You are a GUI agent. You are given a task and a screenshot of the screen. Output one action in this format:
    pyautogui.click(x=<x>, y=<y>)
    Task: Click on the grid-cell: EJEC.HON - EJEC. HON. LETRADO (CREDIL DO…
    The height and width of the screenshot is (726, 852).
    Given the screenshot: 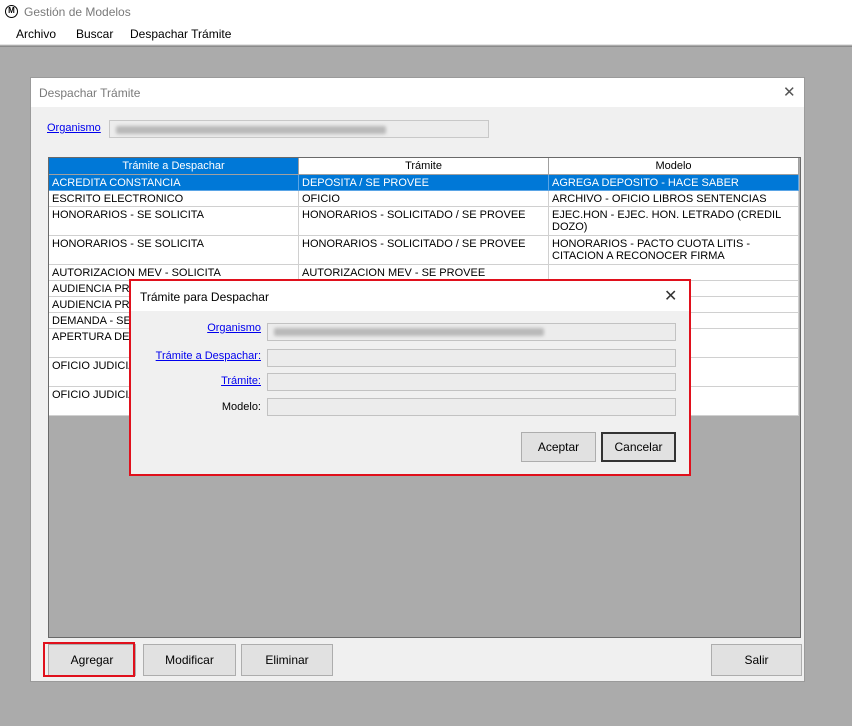 What is the action you would take?
    pyautogui.click(x=674, y=221)
    